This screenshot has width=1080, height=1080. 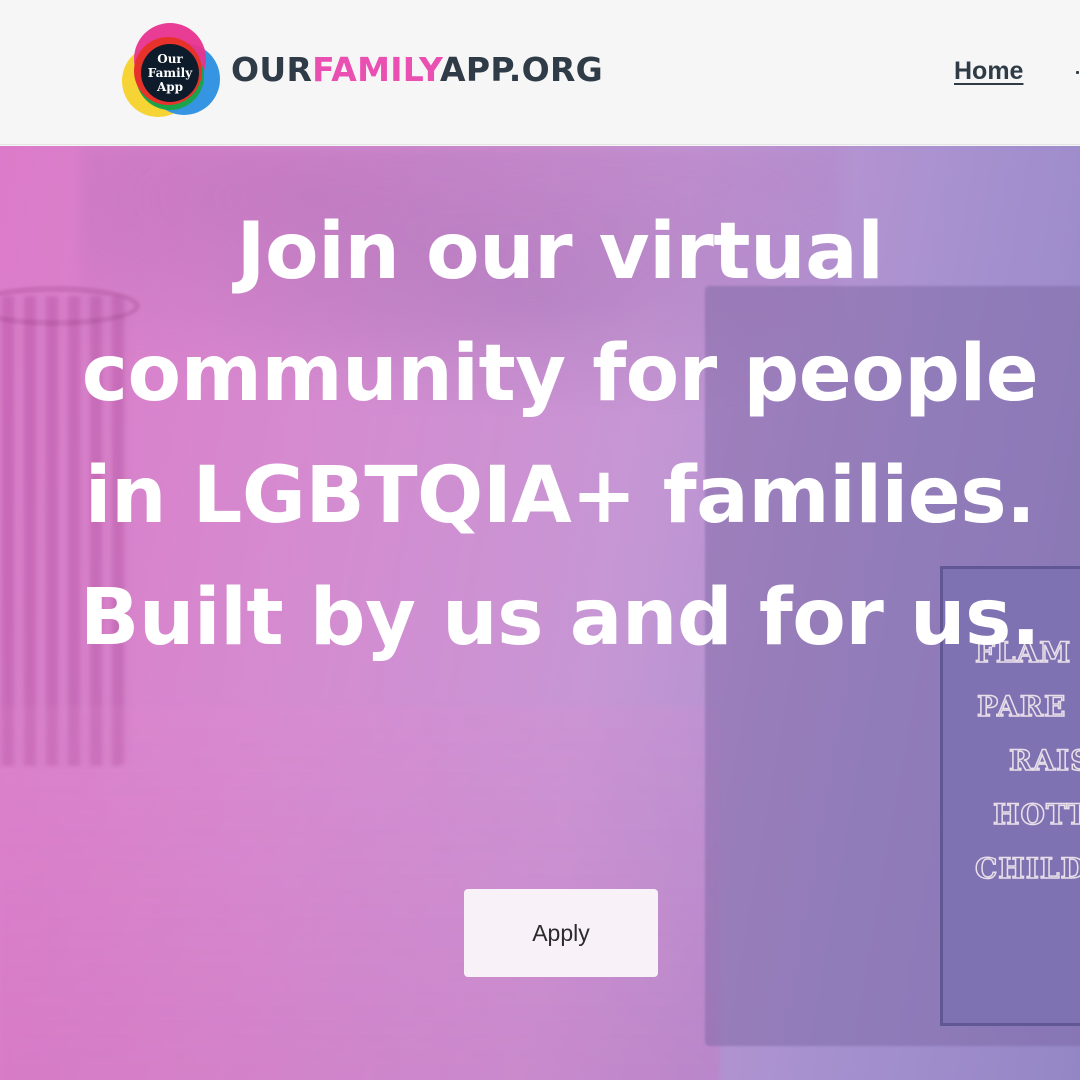 I want to click on apply-button: Apply, so click(x=561, y=933).